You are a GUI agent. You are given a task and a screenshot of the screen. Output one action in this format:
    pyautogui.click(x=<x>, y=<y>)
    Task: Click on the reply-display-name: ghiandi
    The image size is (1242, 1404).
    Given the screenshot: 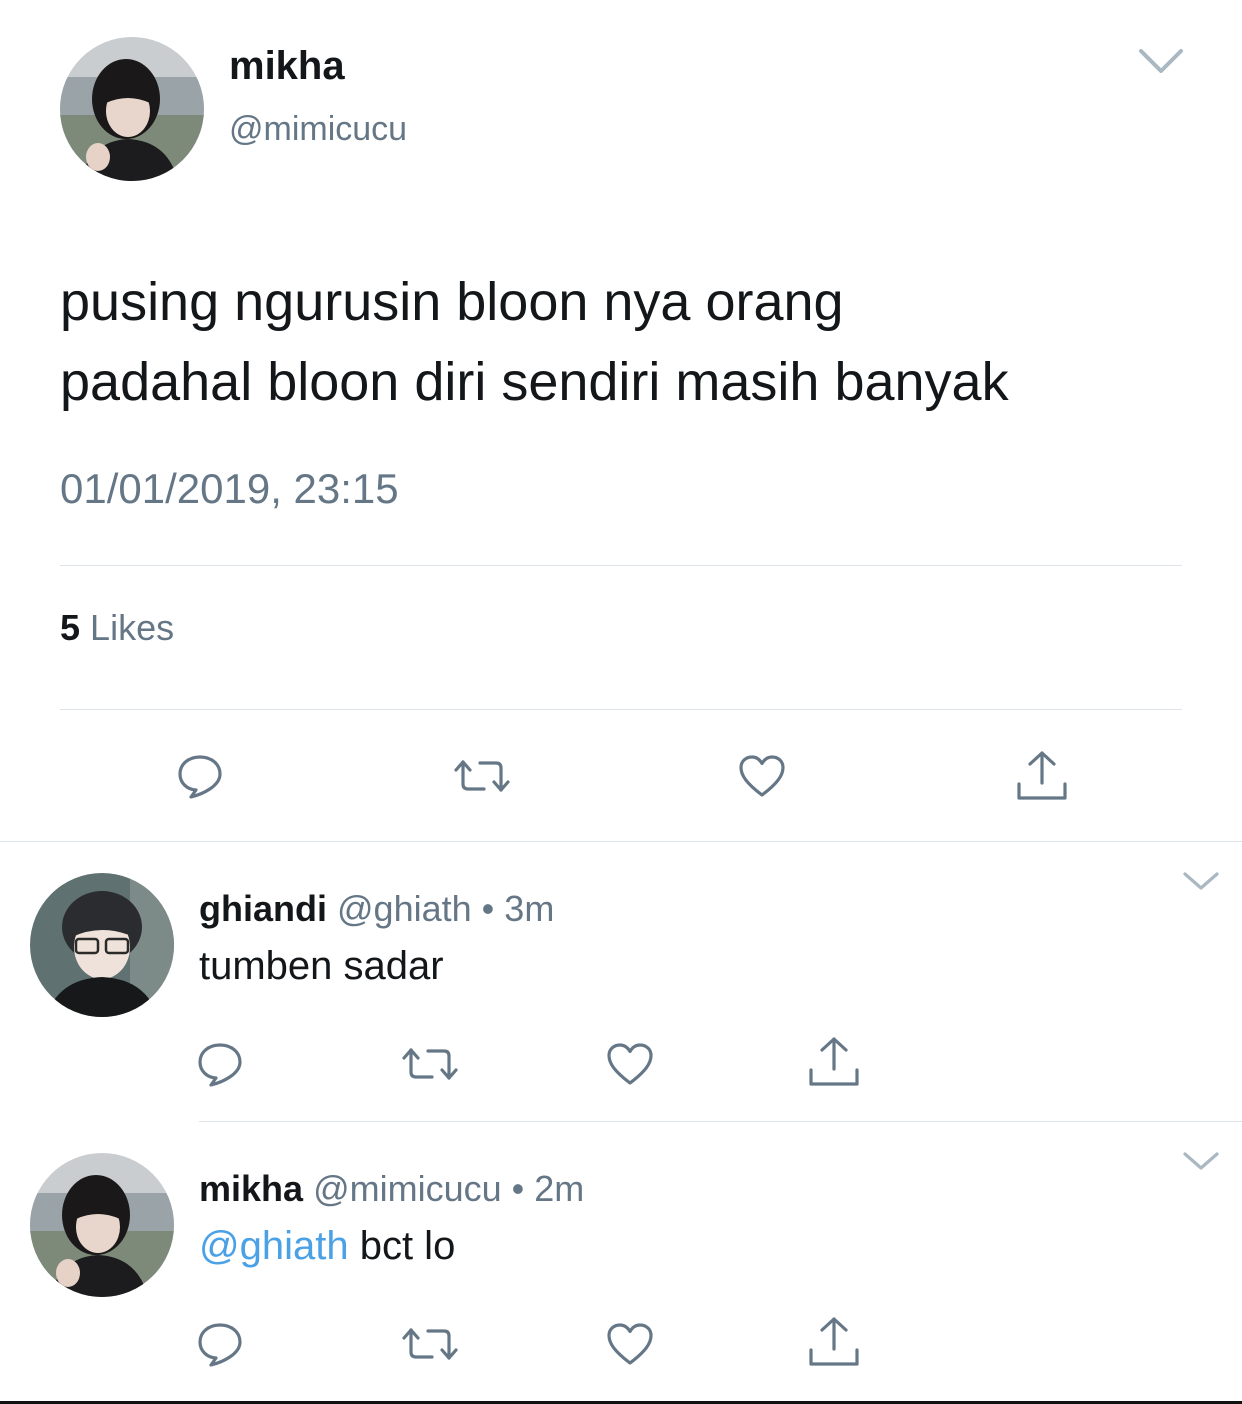 What is the action you would take?
    pyautogui.click(x=263, y=908)
    